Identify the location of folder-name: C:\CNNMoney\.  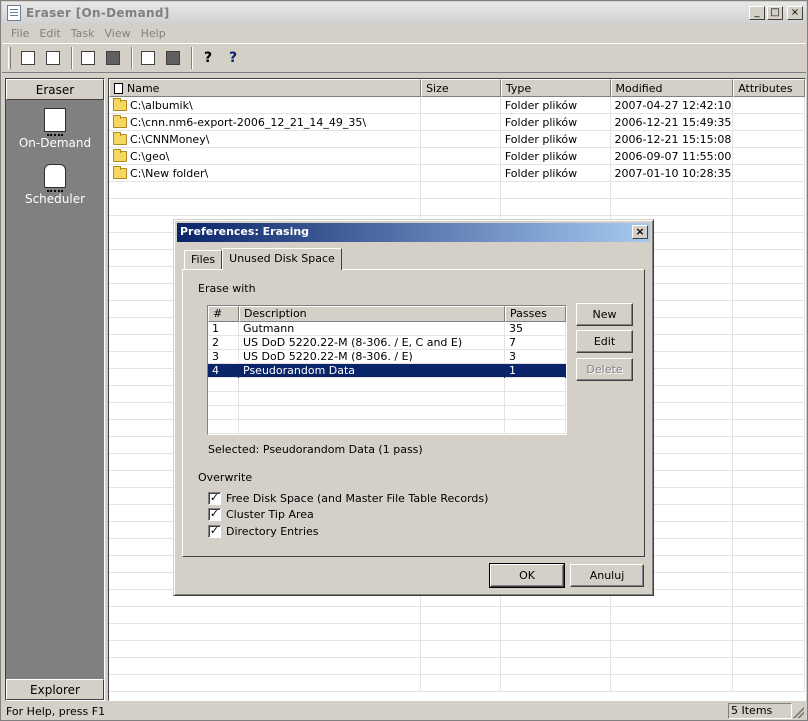
(169, 140).